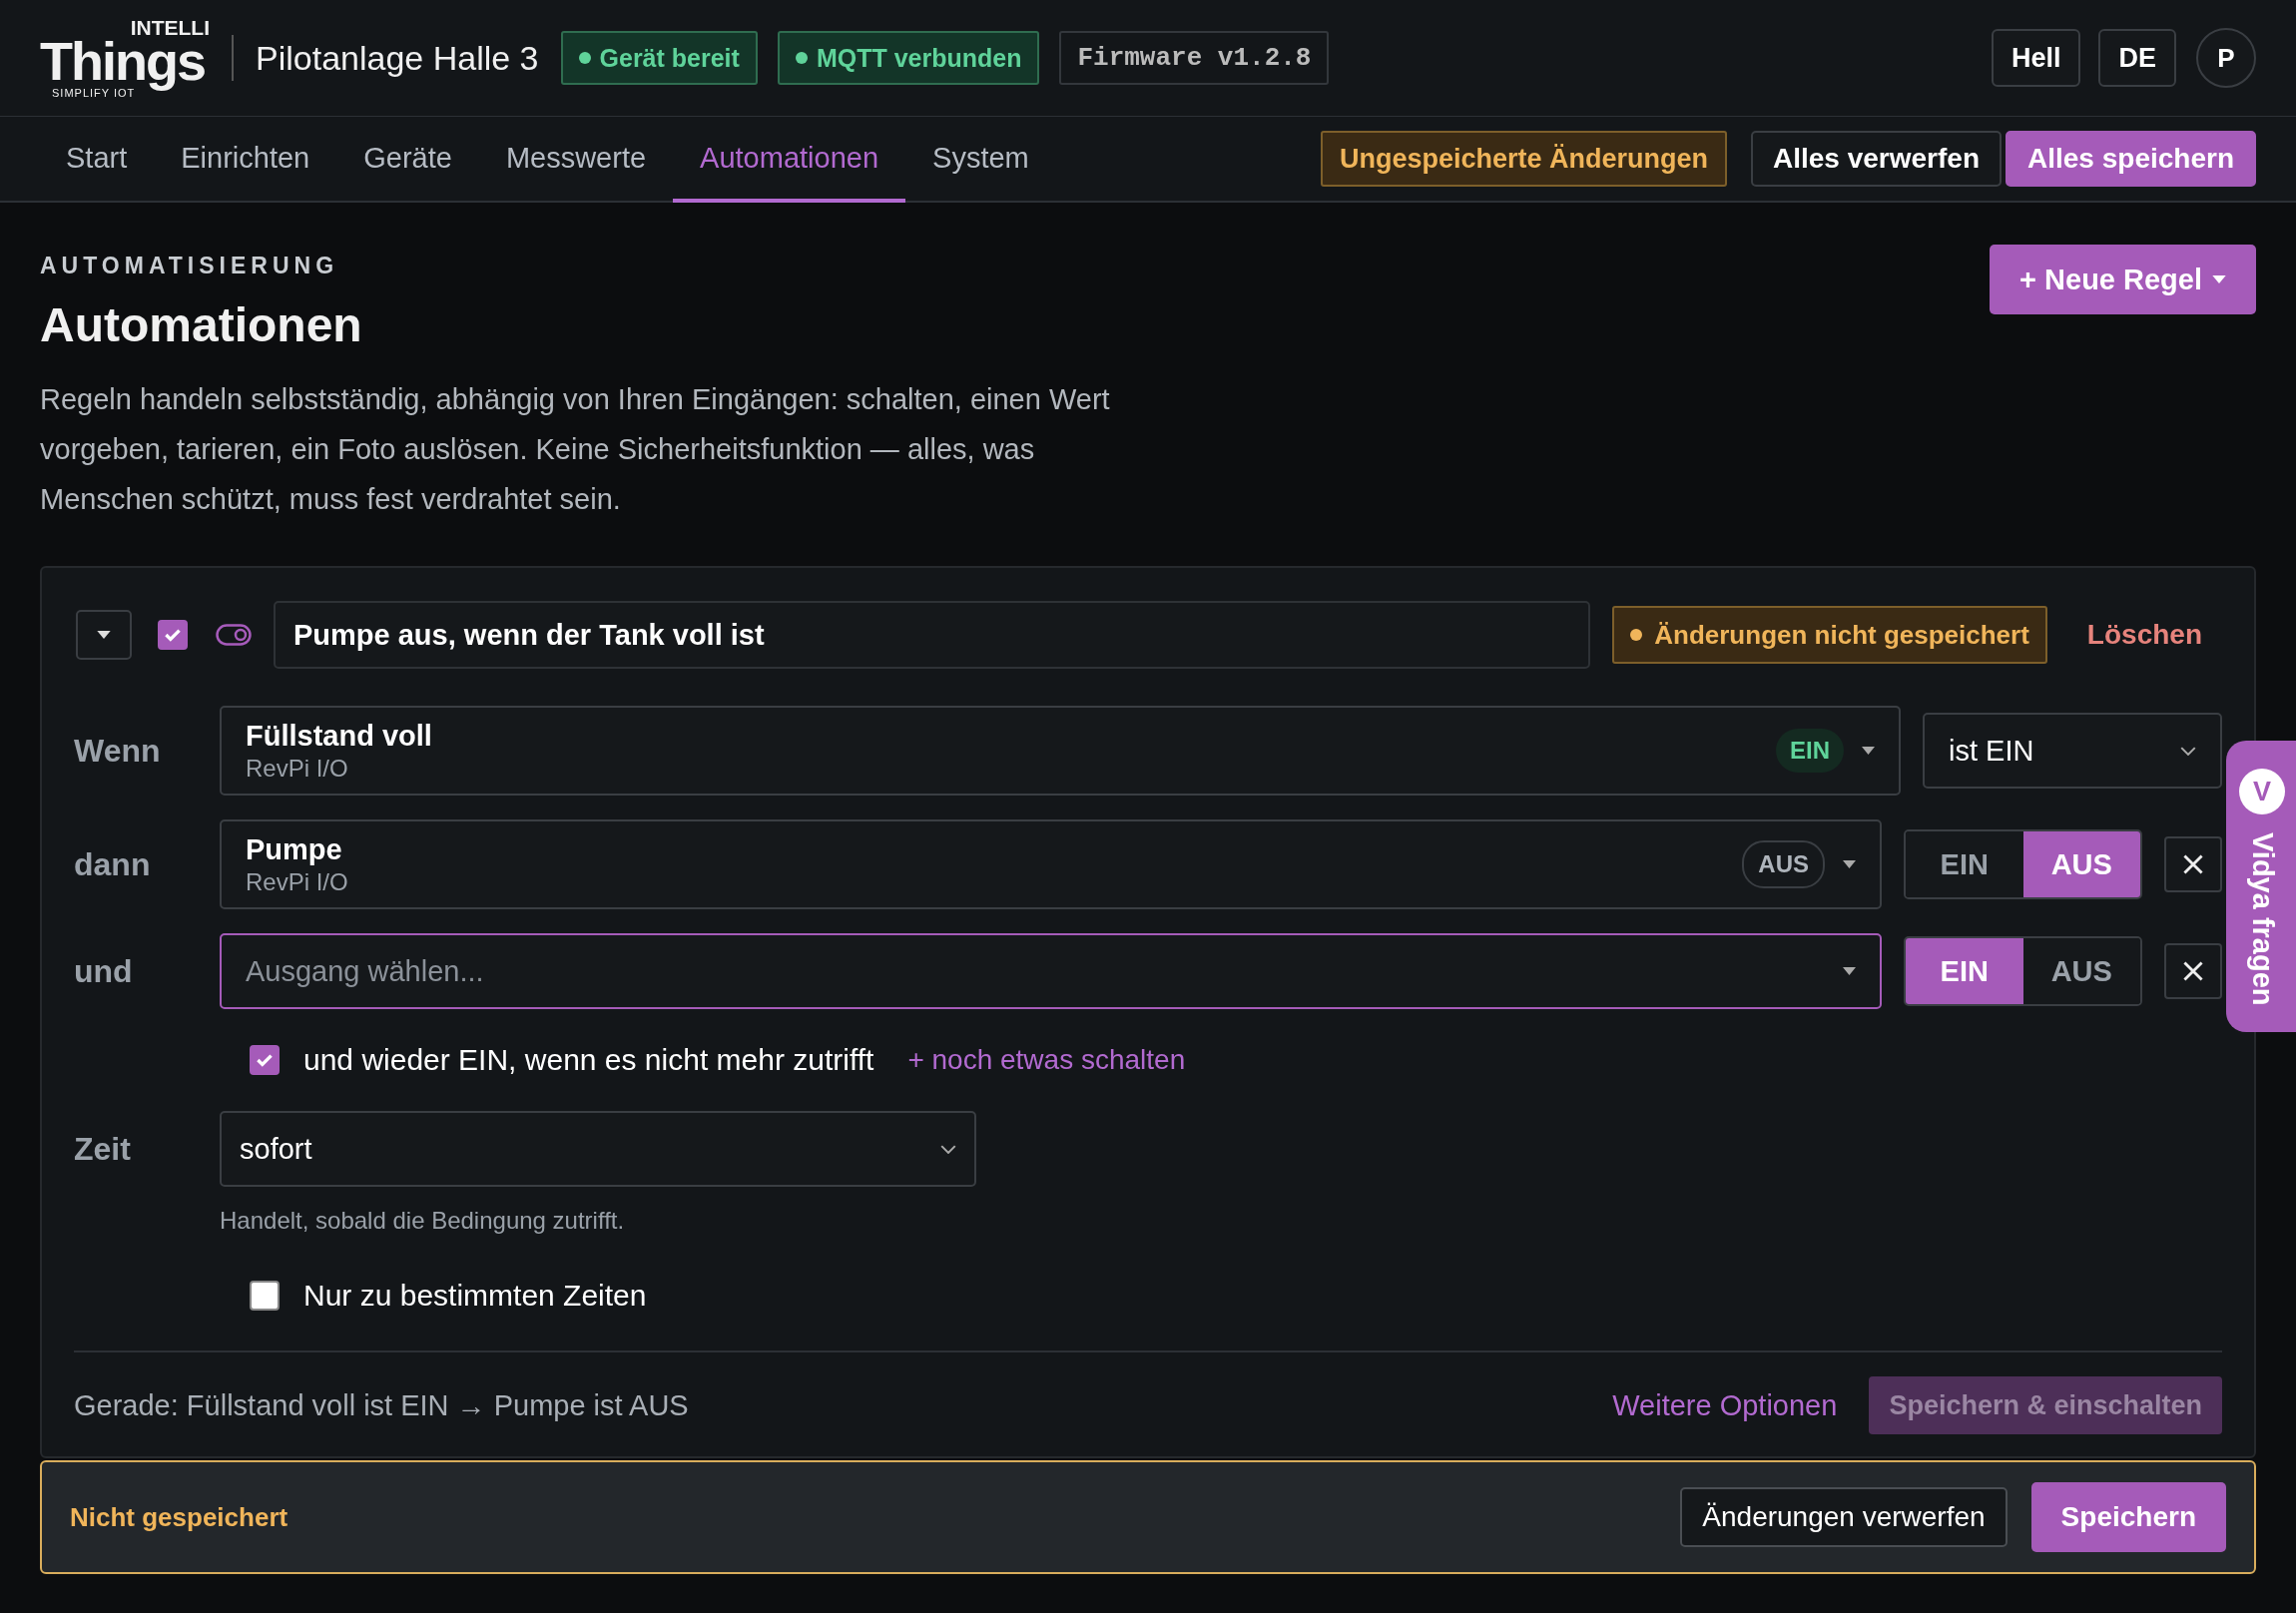 This screenshot has width=2296, height=1613. Describe the element at coordinates (2261, 887) in the screenshot. I see `assistant-tab: V Vidya fragen` at that location.